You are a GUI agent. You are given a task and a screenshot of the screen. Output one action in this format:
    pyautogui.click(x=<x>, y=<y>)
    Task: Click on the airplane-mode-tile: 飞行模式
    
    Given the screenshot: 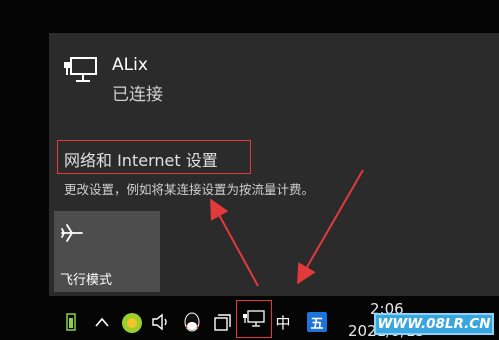 What is the action you would take?
    pyautogui.click(x=107, y=251)
    